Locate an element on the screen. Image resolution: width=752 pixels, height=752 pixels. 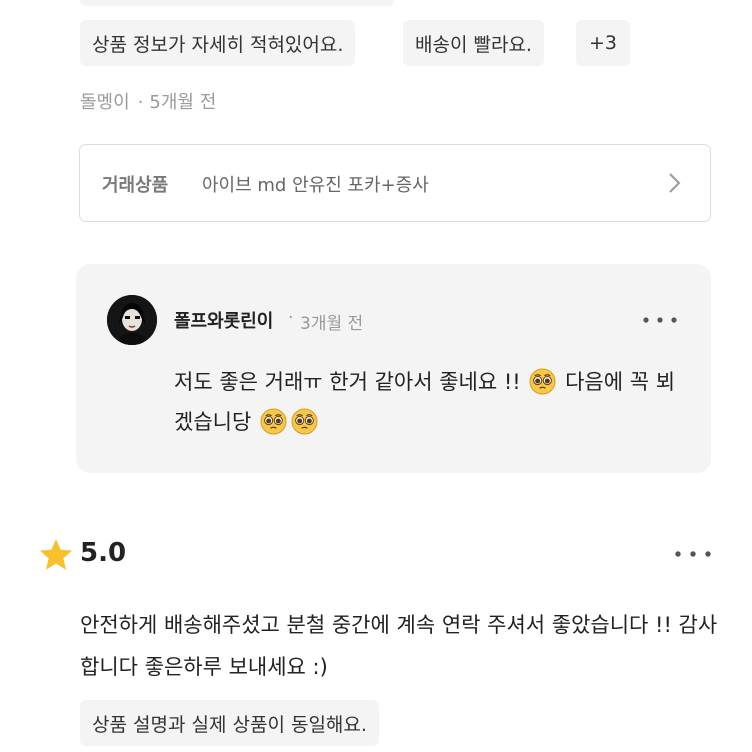
chevron-right-icon is located at coordinates (675, 183).